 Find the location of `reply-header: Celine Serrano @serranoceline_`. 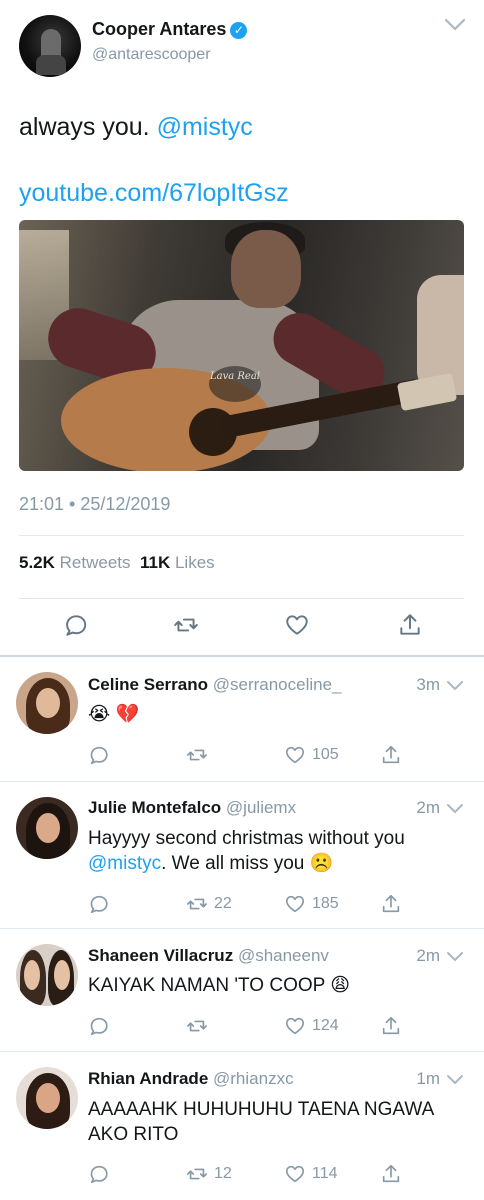

reply-header: Celine Serrano @serranoceline_ is located at coordinates (215, 685).